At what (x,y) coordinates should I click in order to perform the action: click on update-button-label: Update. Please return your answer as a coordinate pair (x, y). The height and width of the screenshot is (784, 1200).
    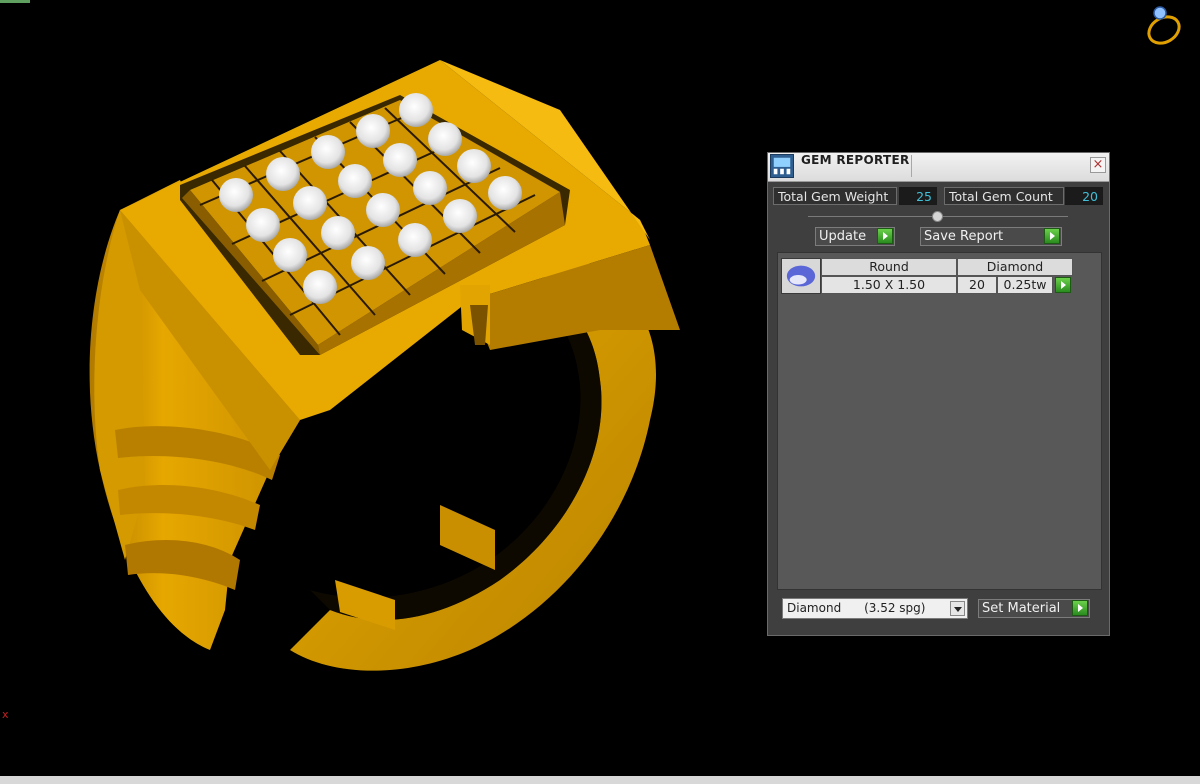
    Looking at the image, I should click on (843, 236).